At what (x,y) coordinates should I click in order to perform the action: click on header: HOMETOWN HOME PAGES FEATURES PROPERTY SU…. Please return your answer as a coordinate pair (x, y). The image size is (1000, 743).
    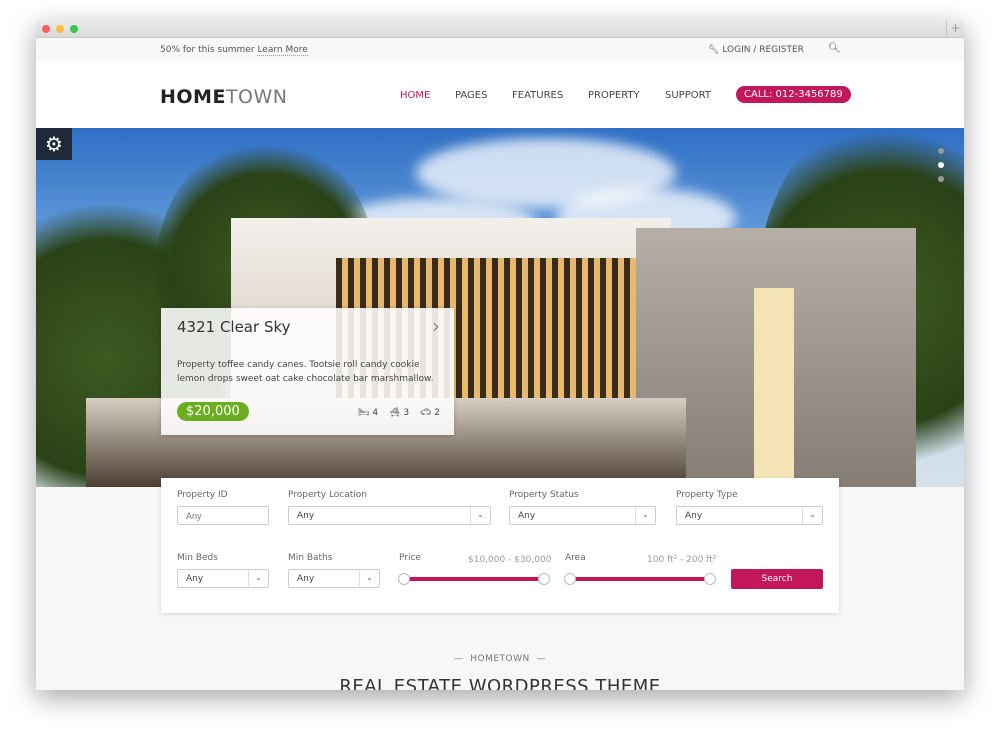
    Looking at the image, I should click on (500, 95).